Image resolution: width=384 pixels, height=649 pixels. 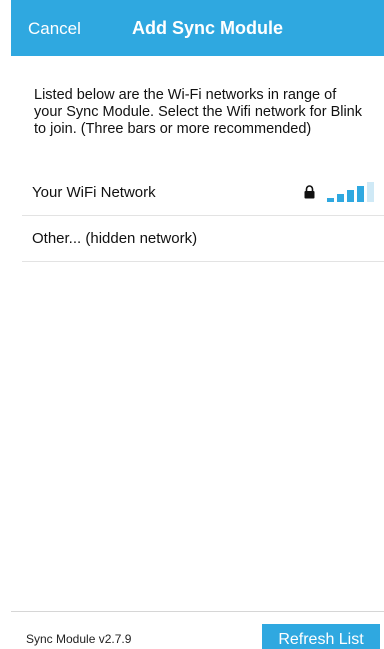 What do you see at coordinates (208, 28) in the screenshot?
I see `page-title: Add Sync Module` at bounding box center [208, 28].